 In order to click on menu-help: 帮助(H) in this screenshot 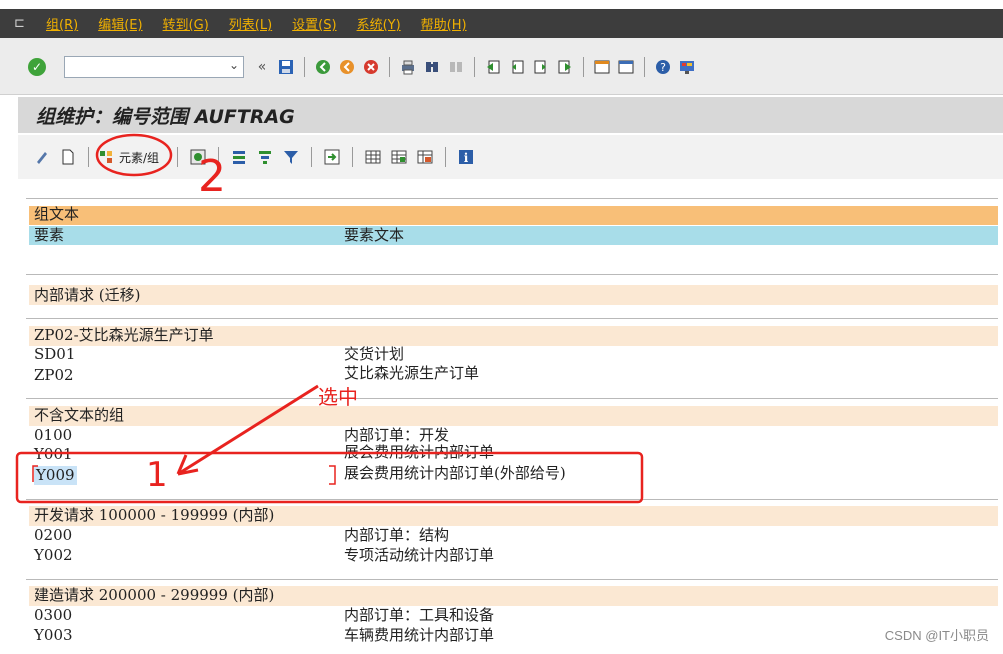, I will do `click(444, 23)`.